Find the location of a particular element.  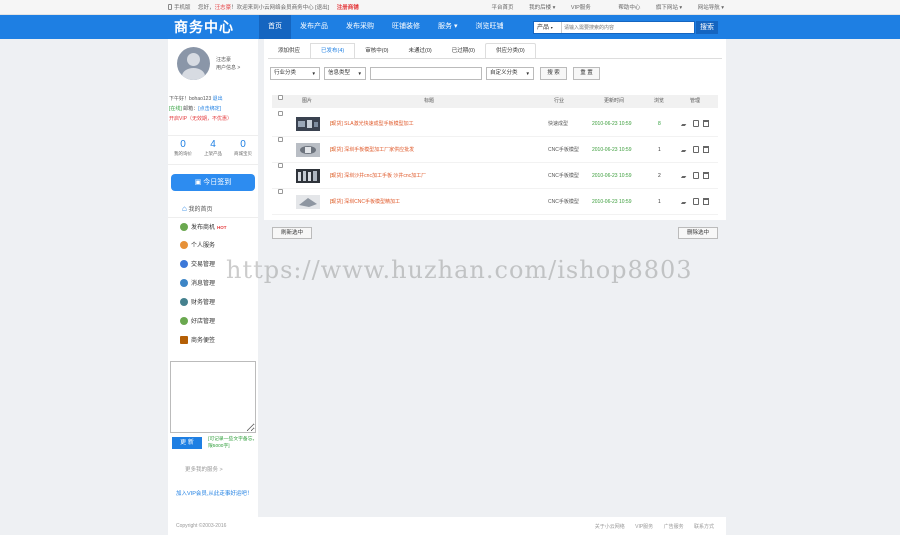

search-category-select: 产品 ▾ is located at coordinates (548, 27).